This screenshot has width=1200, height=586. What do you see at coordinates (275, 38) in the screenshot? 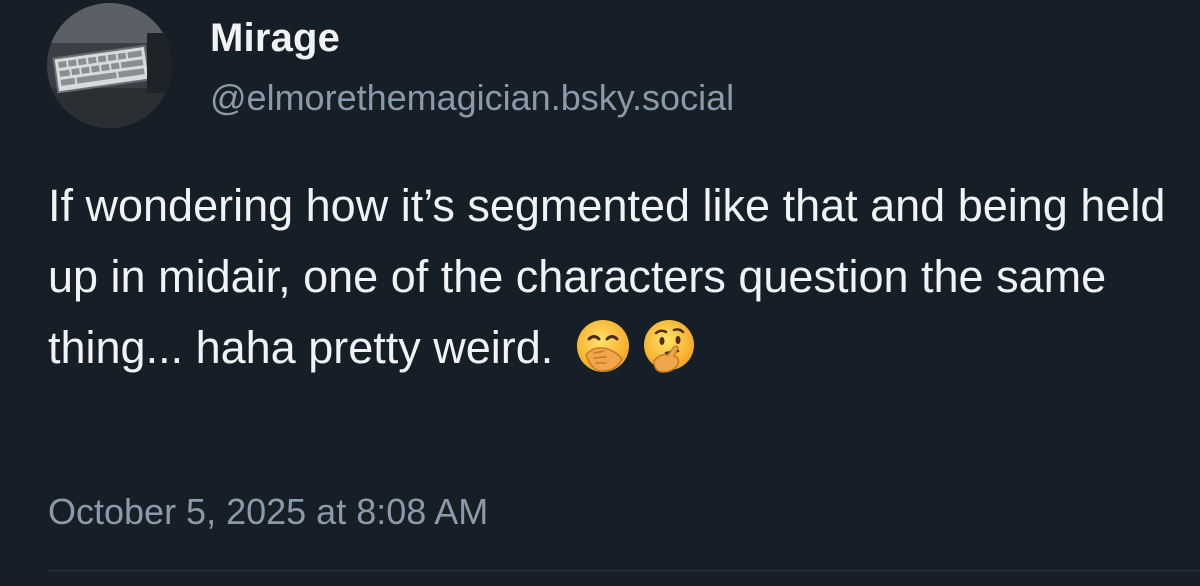
I see `author-display-name: Mirage` at bounding box center [275, 38].